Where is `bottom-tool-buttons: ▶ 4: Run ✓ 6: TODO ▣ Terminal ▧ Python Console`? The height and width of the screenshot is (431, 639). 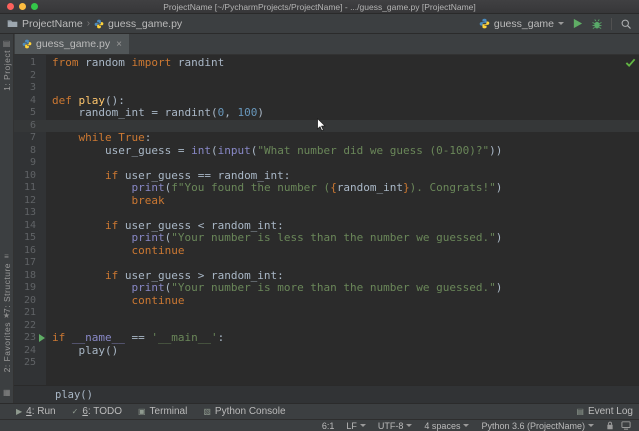 bottom-tool-buttons: ▶ 4: Run ✓ 6: TODO ▣ Terminal ▧ Python Console is located at coordinates (151, 411).